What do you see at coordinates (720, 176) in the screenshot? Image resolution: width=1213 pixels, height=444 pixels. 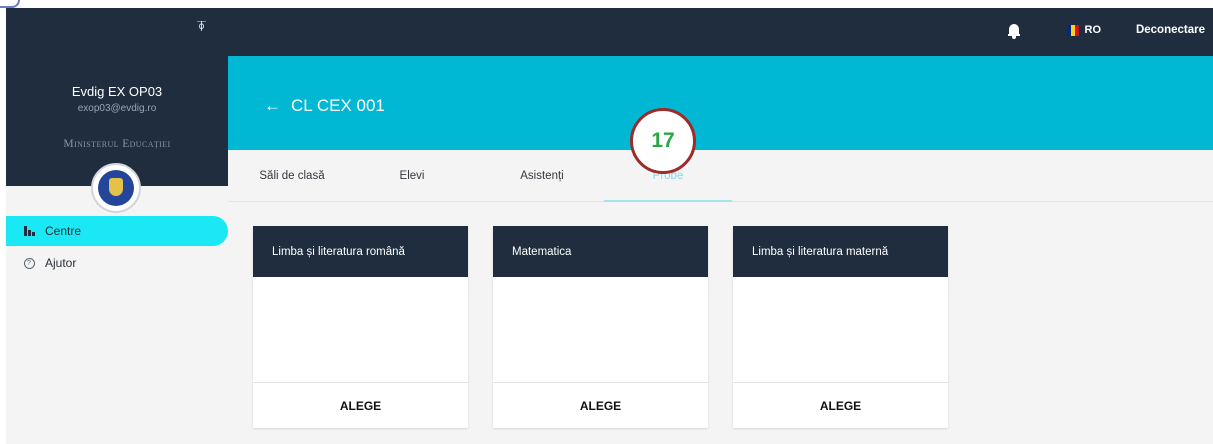 I see `tabs-bar: Săli de clasă Elevi Asistenți Probe` at bounding box center [720, 176].